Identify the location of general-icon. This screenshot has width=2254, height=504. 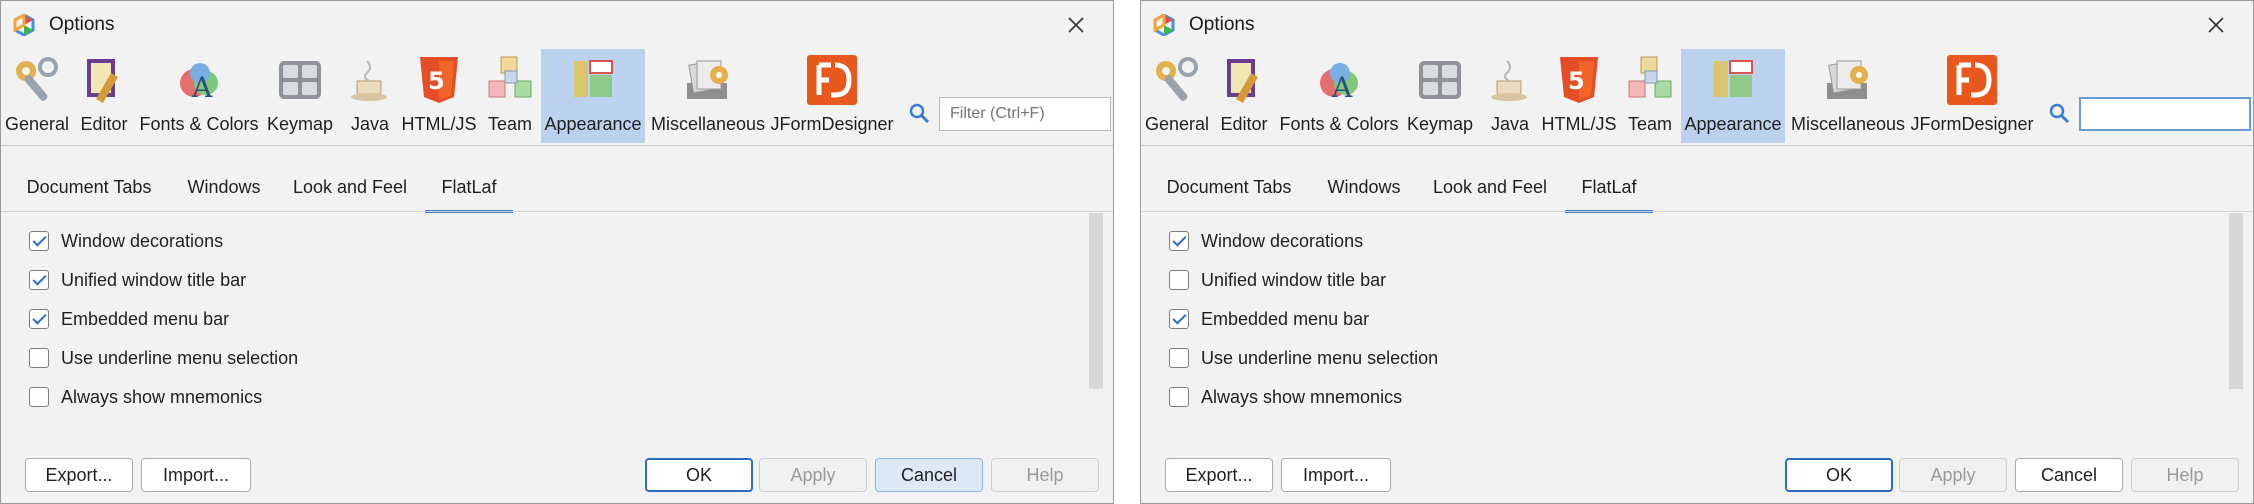
(1177, 79).